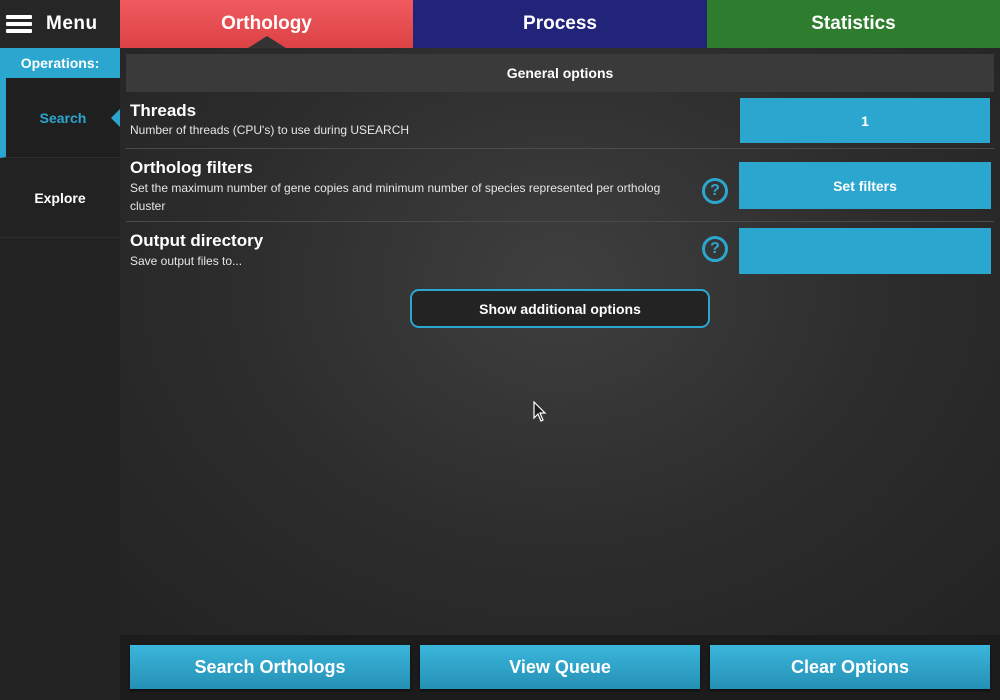 The width and height of the screenshot is (1000, 700). What do you see at coordinates (60, 374) in the screenshot?
I see `sidebar: Operations: Search Explore` at bounding box center [60, 374].